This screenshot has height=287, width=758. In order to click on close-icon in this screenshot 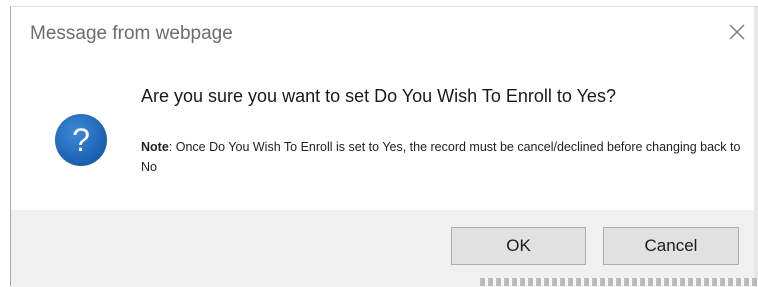, I will do `click(737, 32)`.